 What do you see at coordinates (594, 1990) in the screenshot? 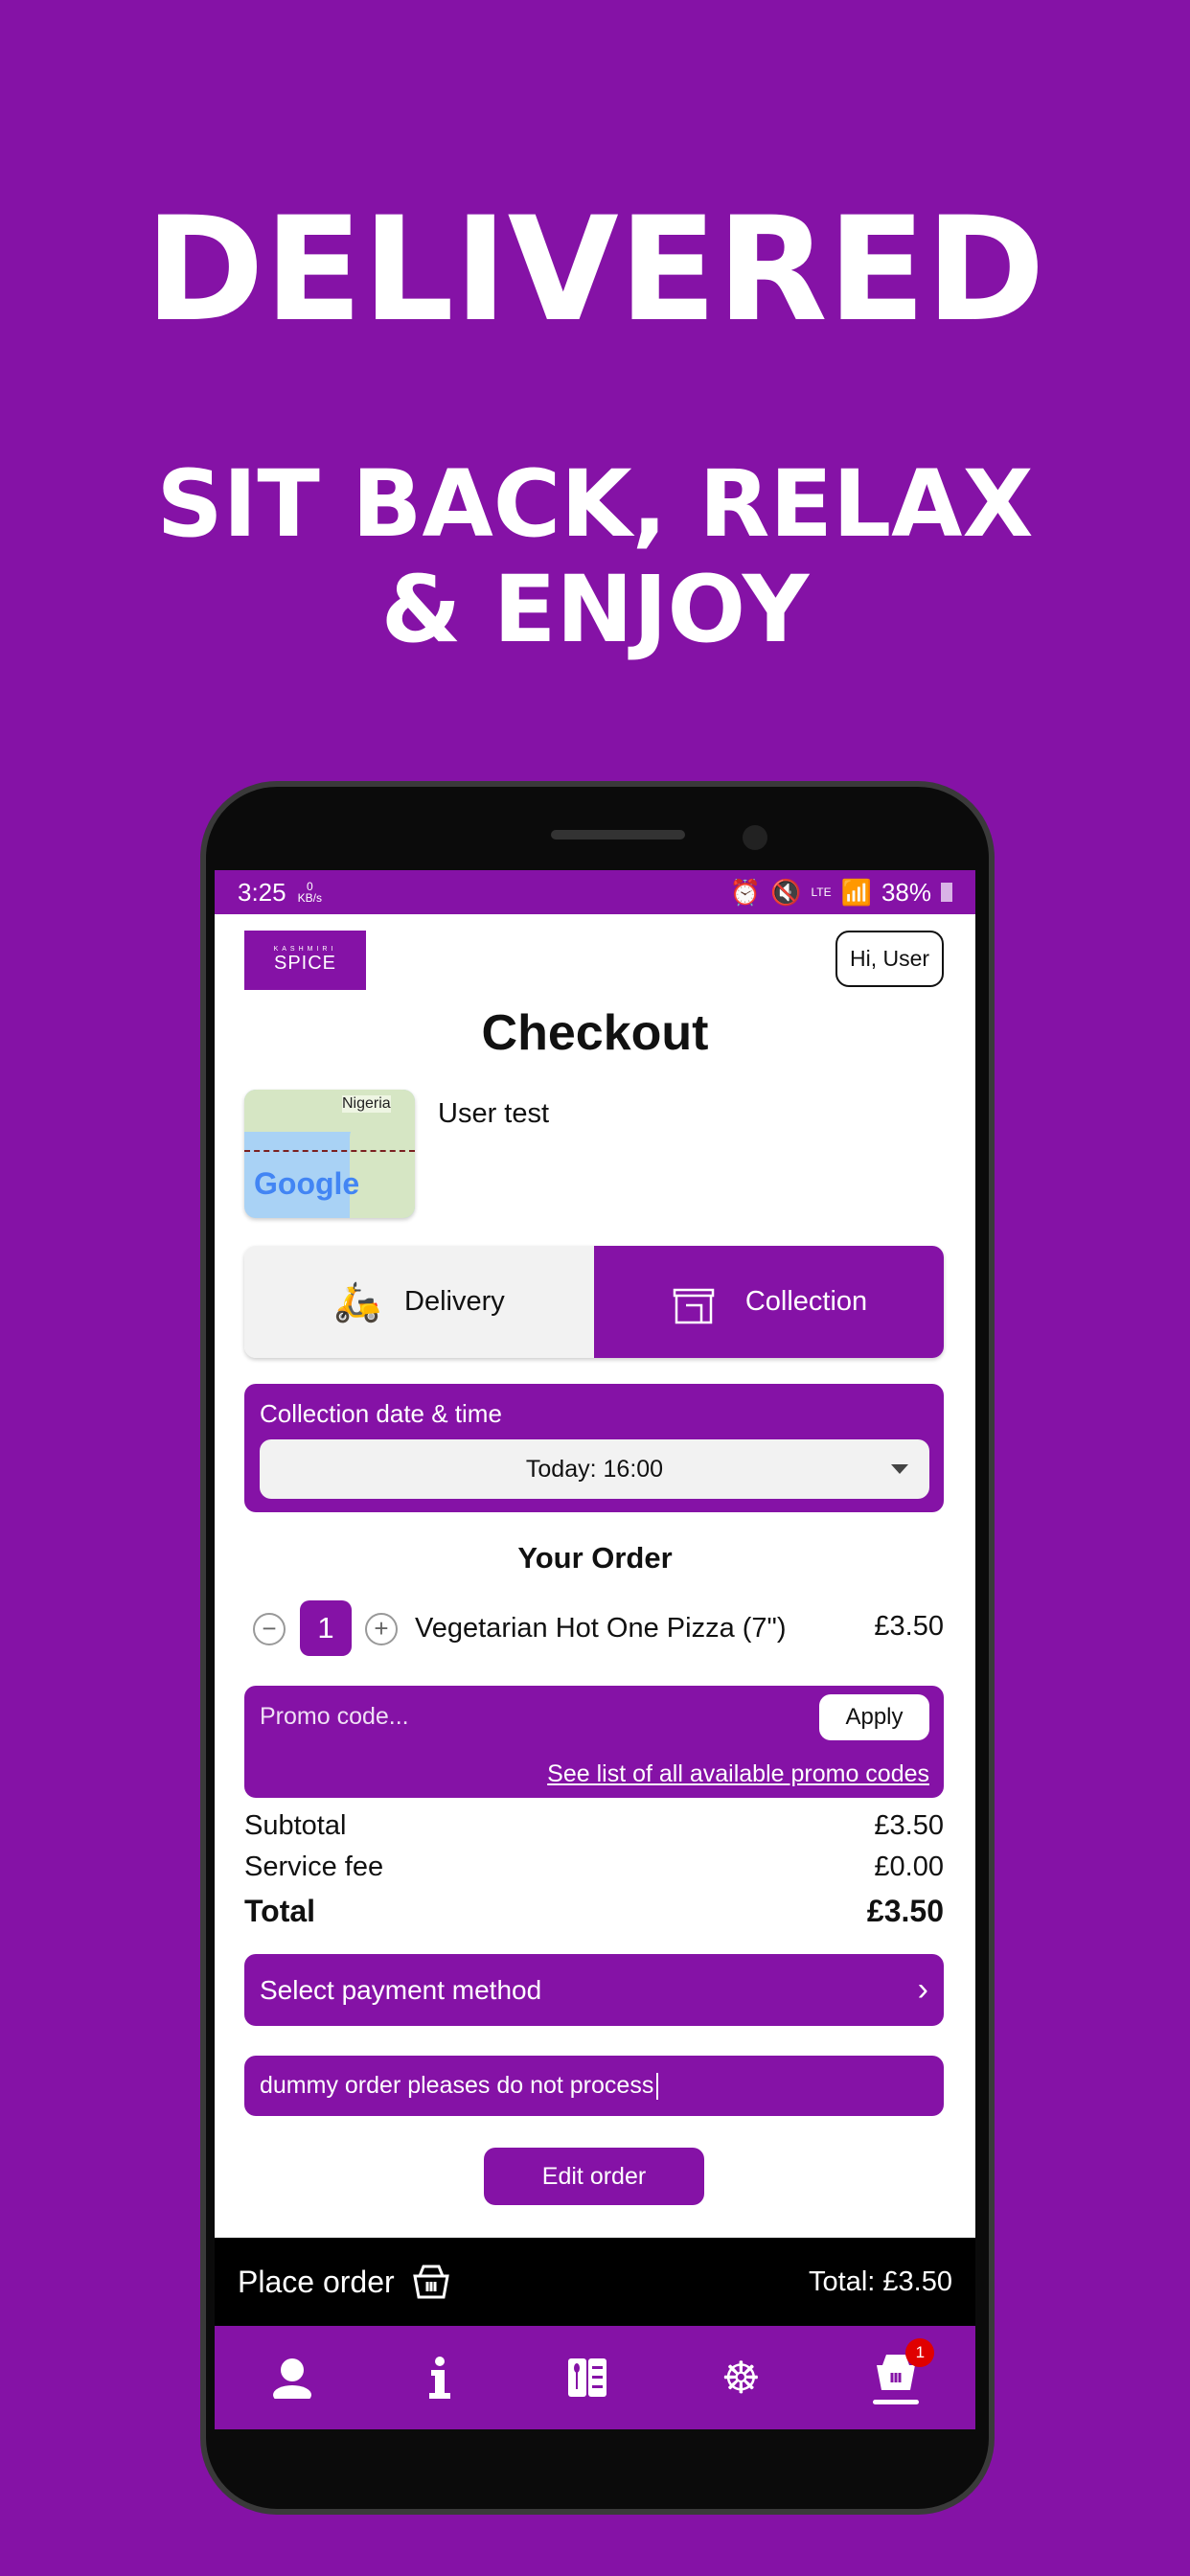
I see `payment-method-button: Select payment method ›` at bounding box center [594, 1990].